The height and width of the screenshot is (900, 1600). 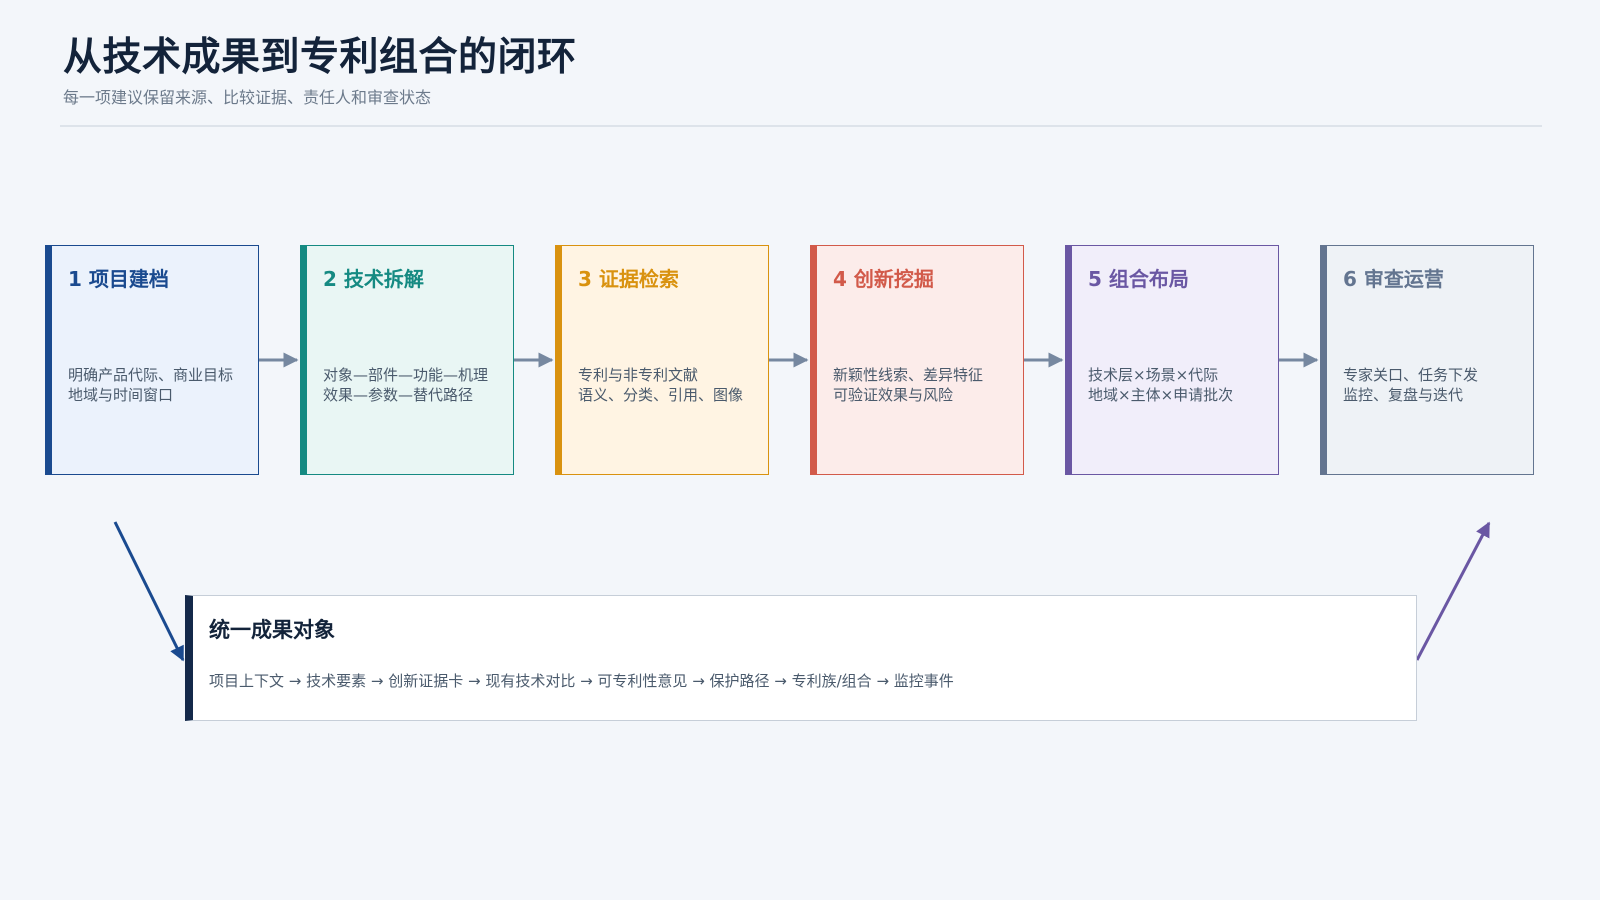 I want to click on up-arrow-from-unified, so click(x=1453, y=591).